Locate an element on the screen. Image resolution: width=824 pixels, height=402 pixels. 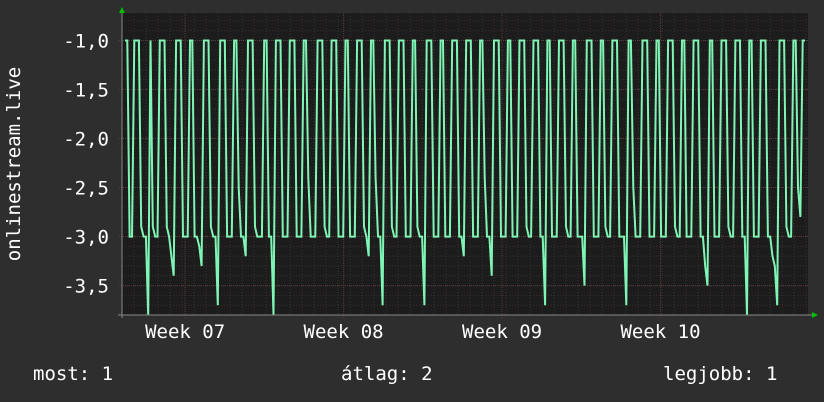
y-tick-label: -1,0 is located at coordinates (86, 41).